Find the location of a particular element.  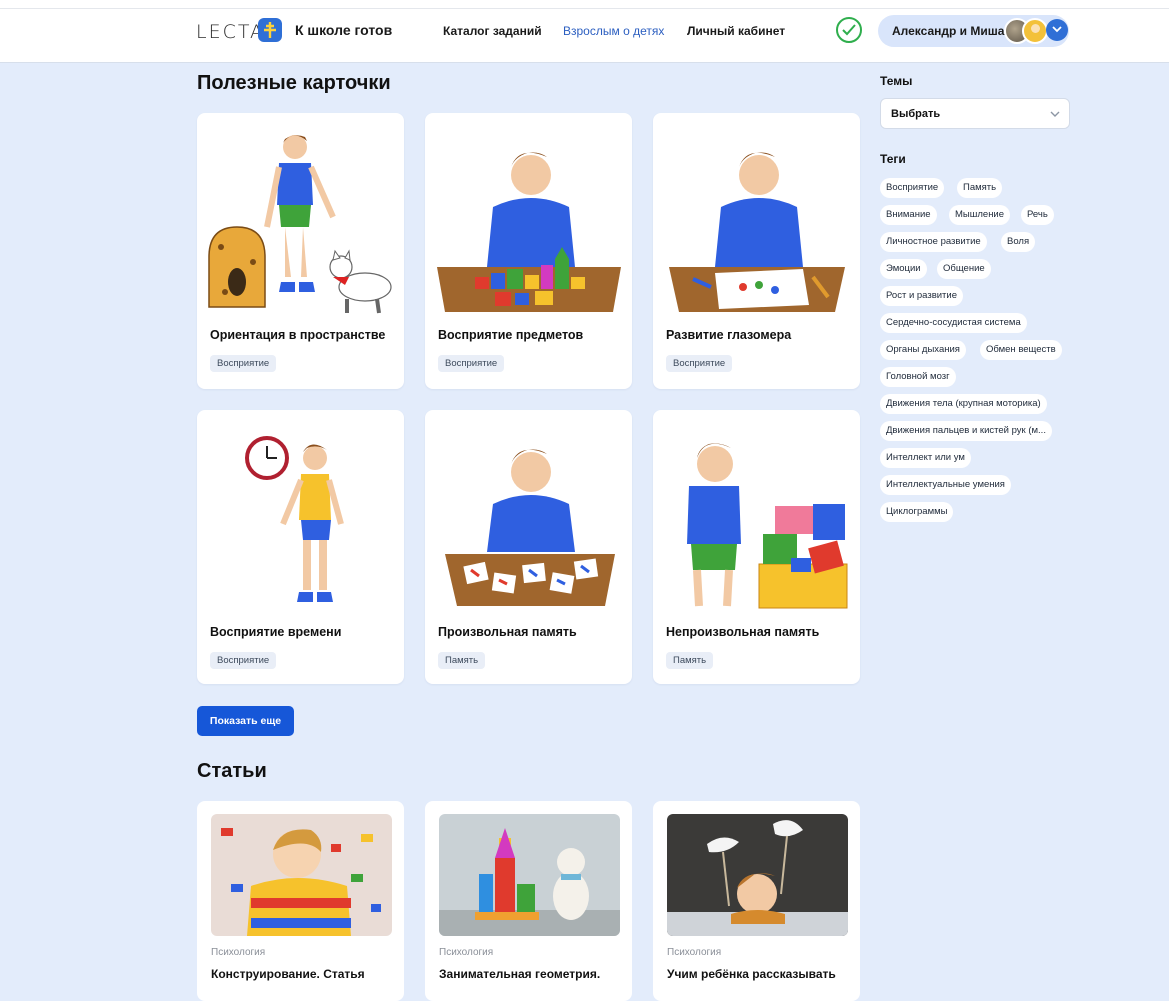

tag-chip: Циклограммы is located at coordinates (917, 512).